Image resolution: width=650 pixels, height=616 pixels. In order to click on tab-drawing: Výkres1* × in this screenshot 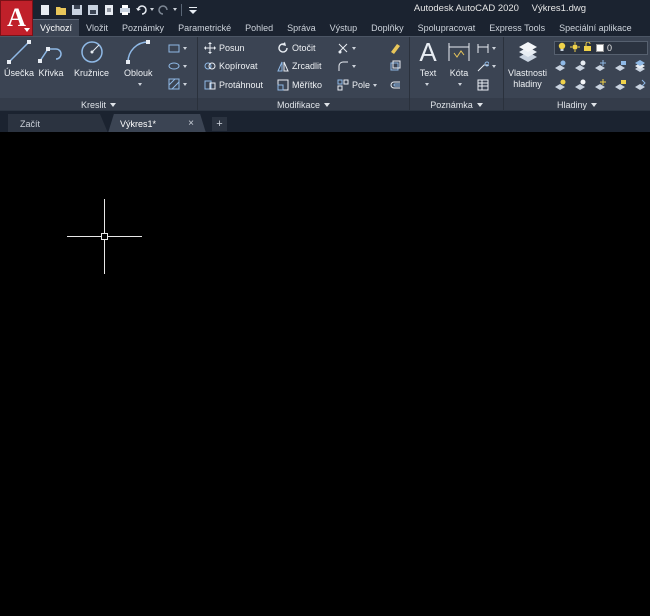, I will do `click(157, 123)`.